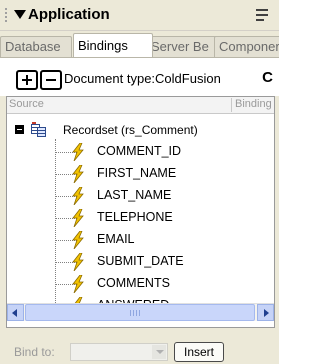 This screenshot has height=364, width=320. What do you see at coordinates (133, 283) in the screenshot?
I see `field-label: COMMENTS` at bounding box center [133, 283].